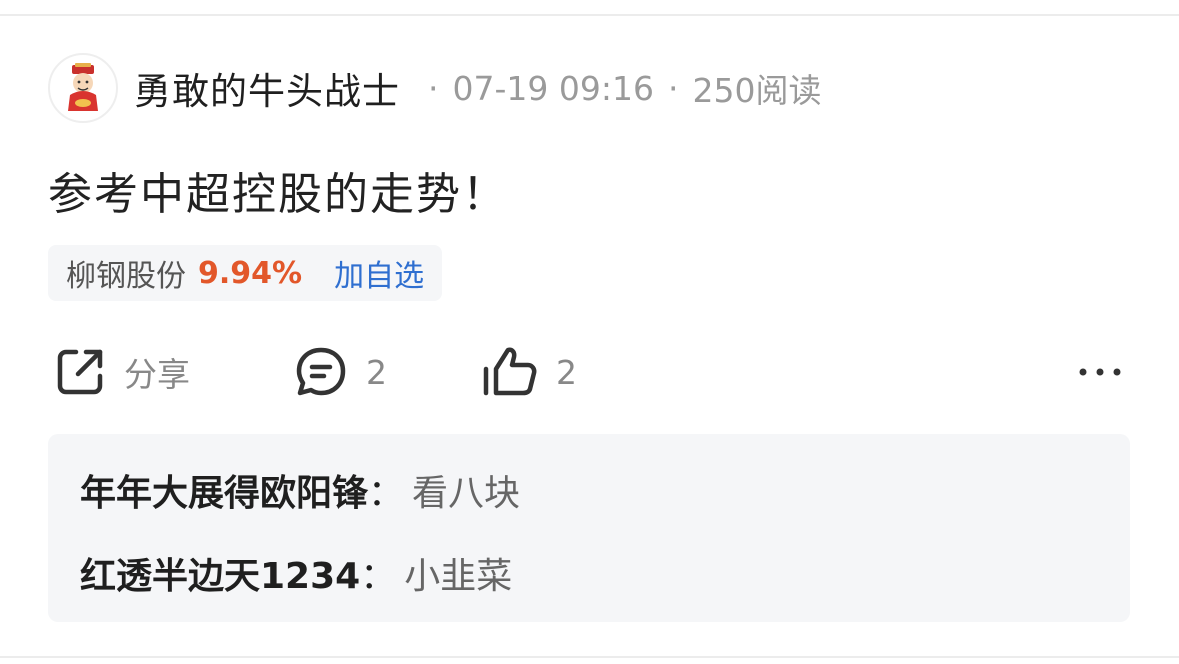  I want to click on top-divider, so click(589, 15).